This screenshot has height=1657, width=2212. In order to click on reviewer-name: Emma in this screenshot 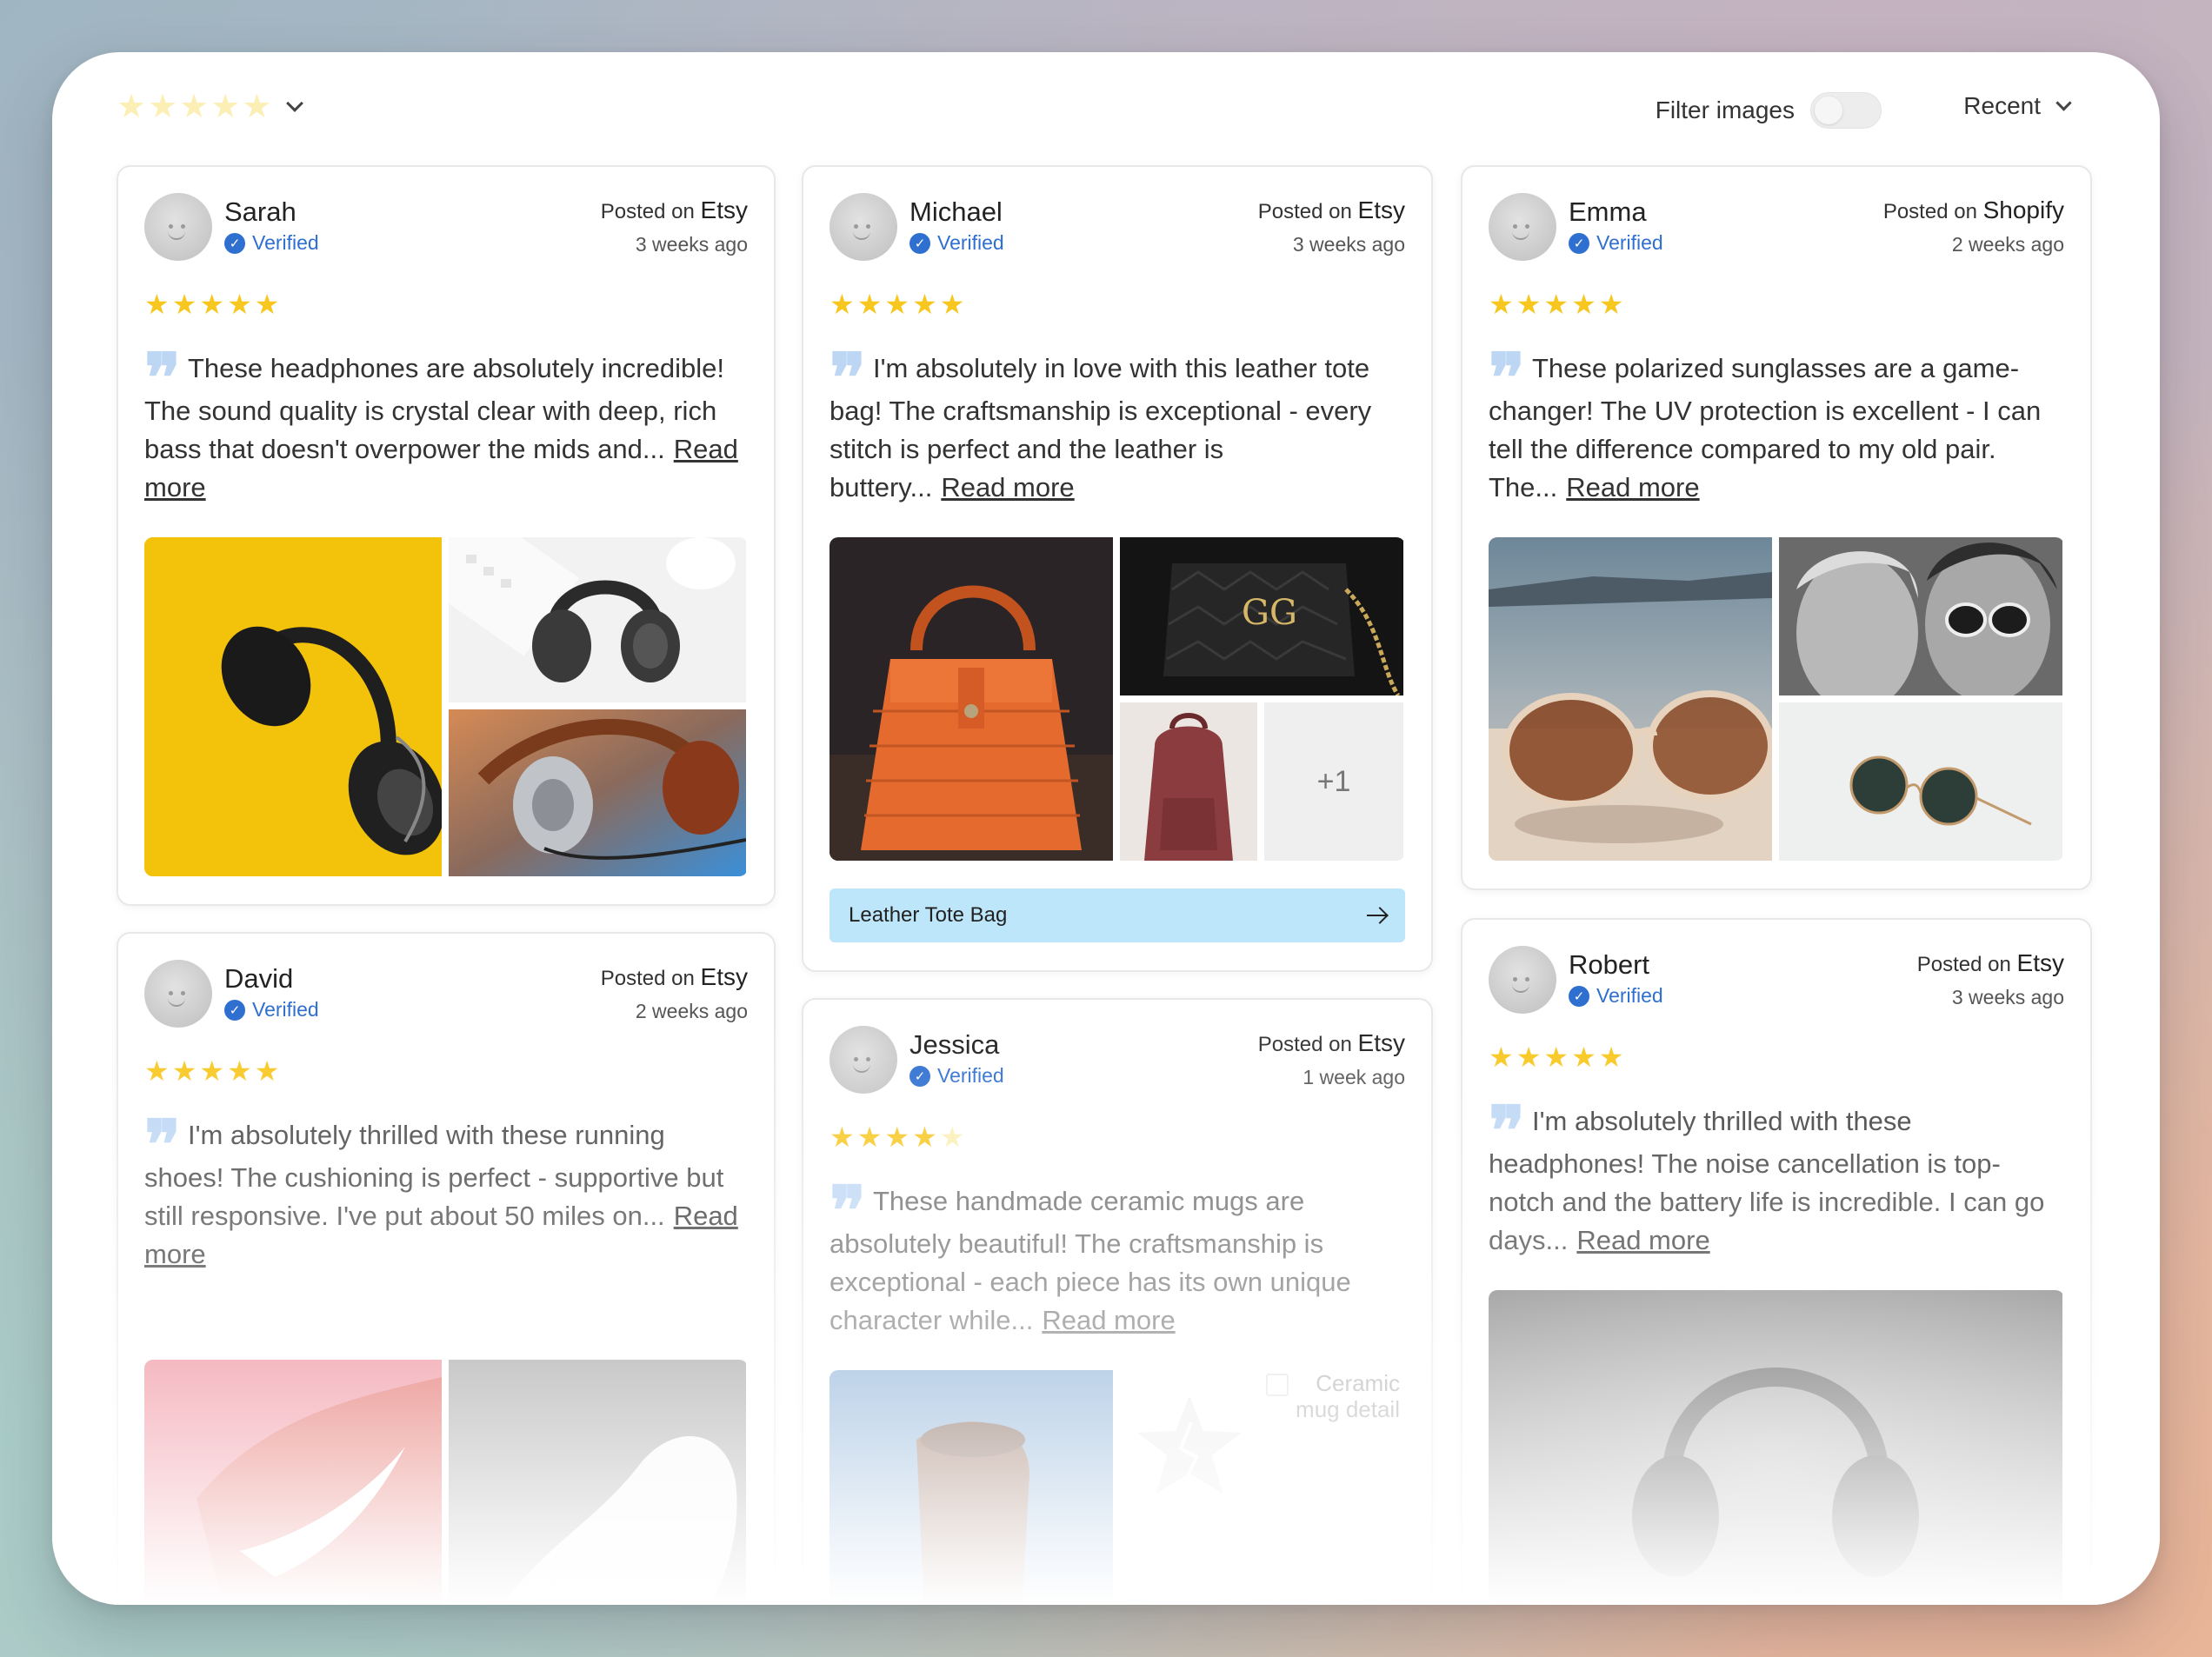, I will do `click(1608, 211)`.